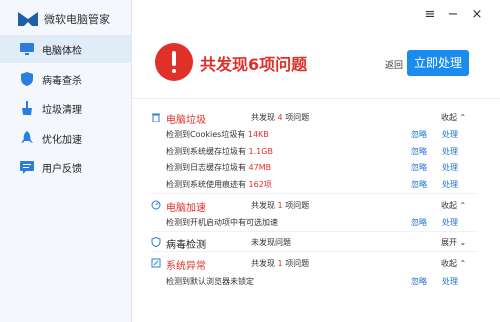  Describe the element at coordinates (280, 117) in the screenshot. I see `section-status: 共发现 4 项问题` at that location.